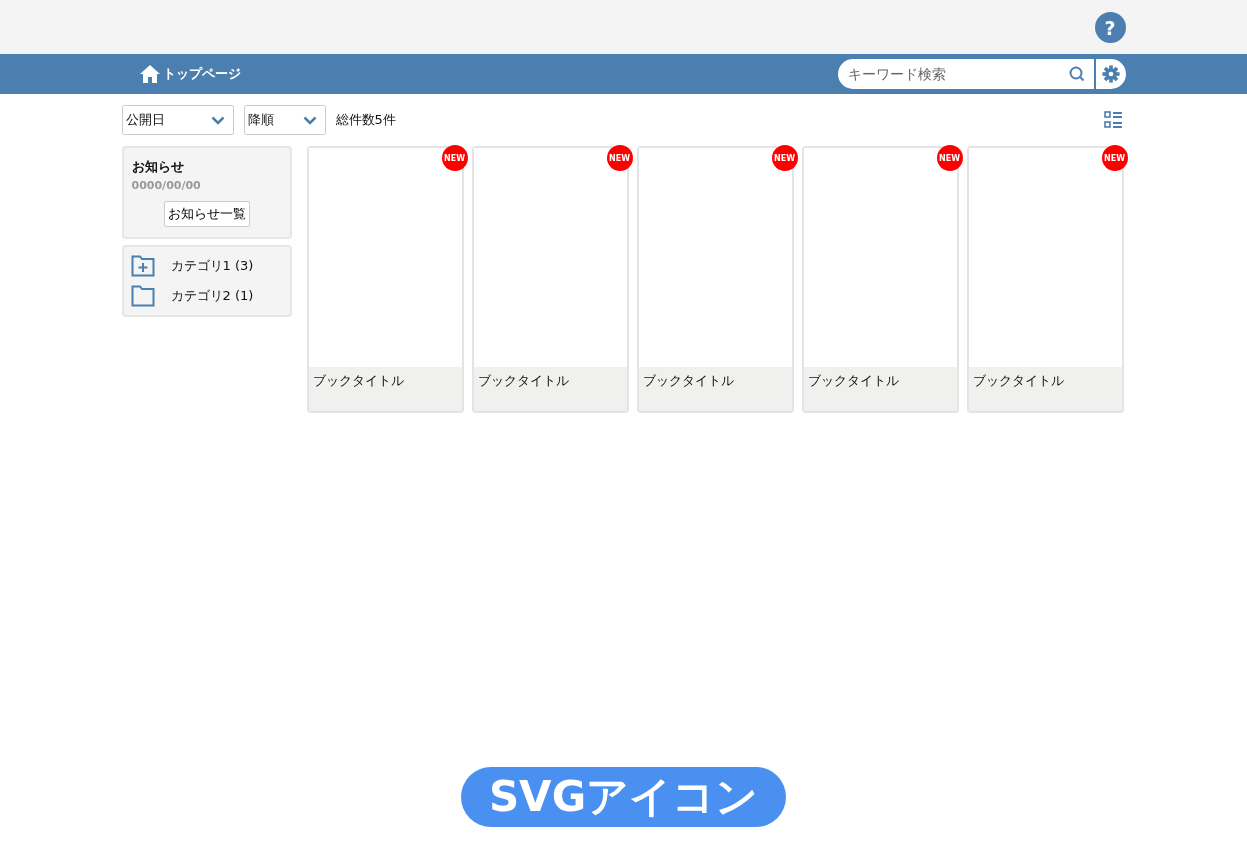  What do you see at coordinates (212, 296) in the screenshot?
I see `category-link: カテゴリ2 (1)` at bounding box center [212, 296].